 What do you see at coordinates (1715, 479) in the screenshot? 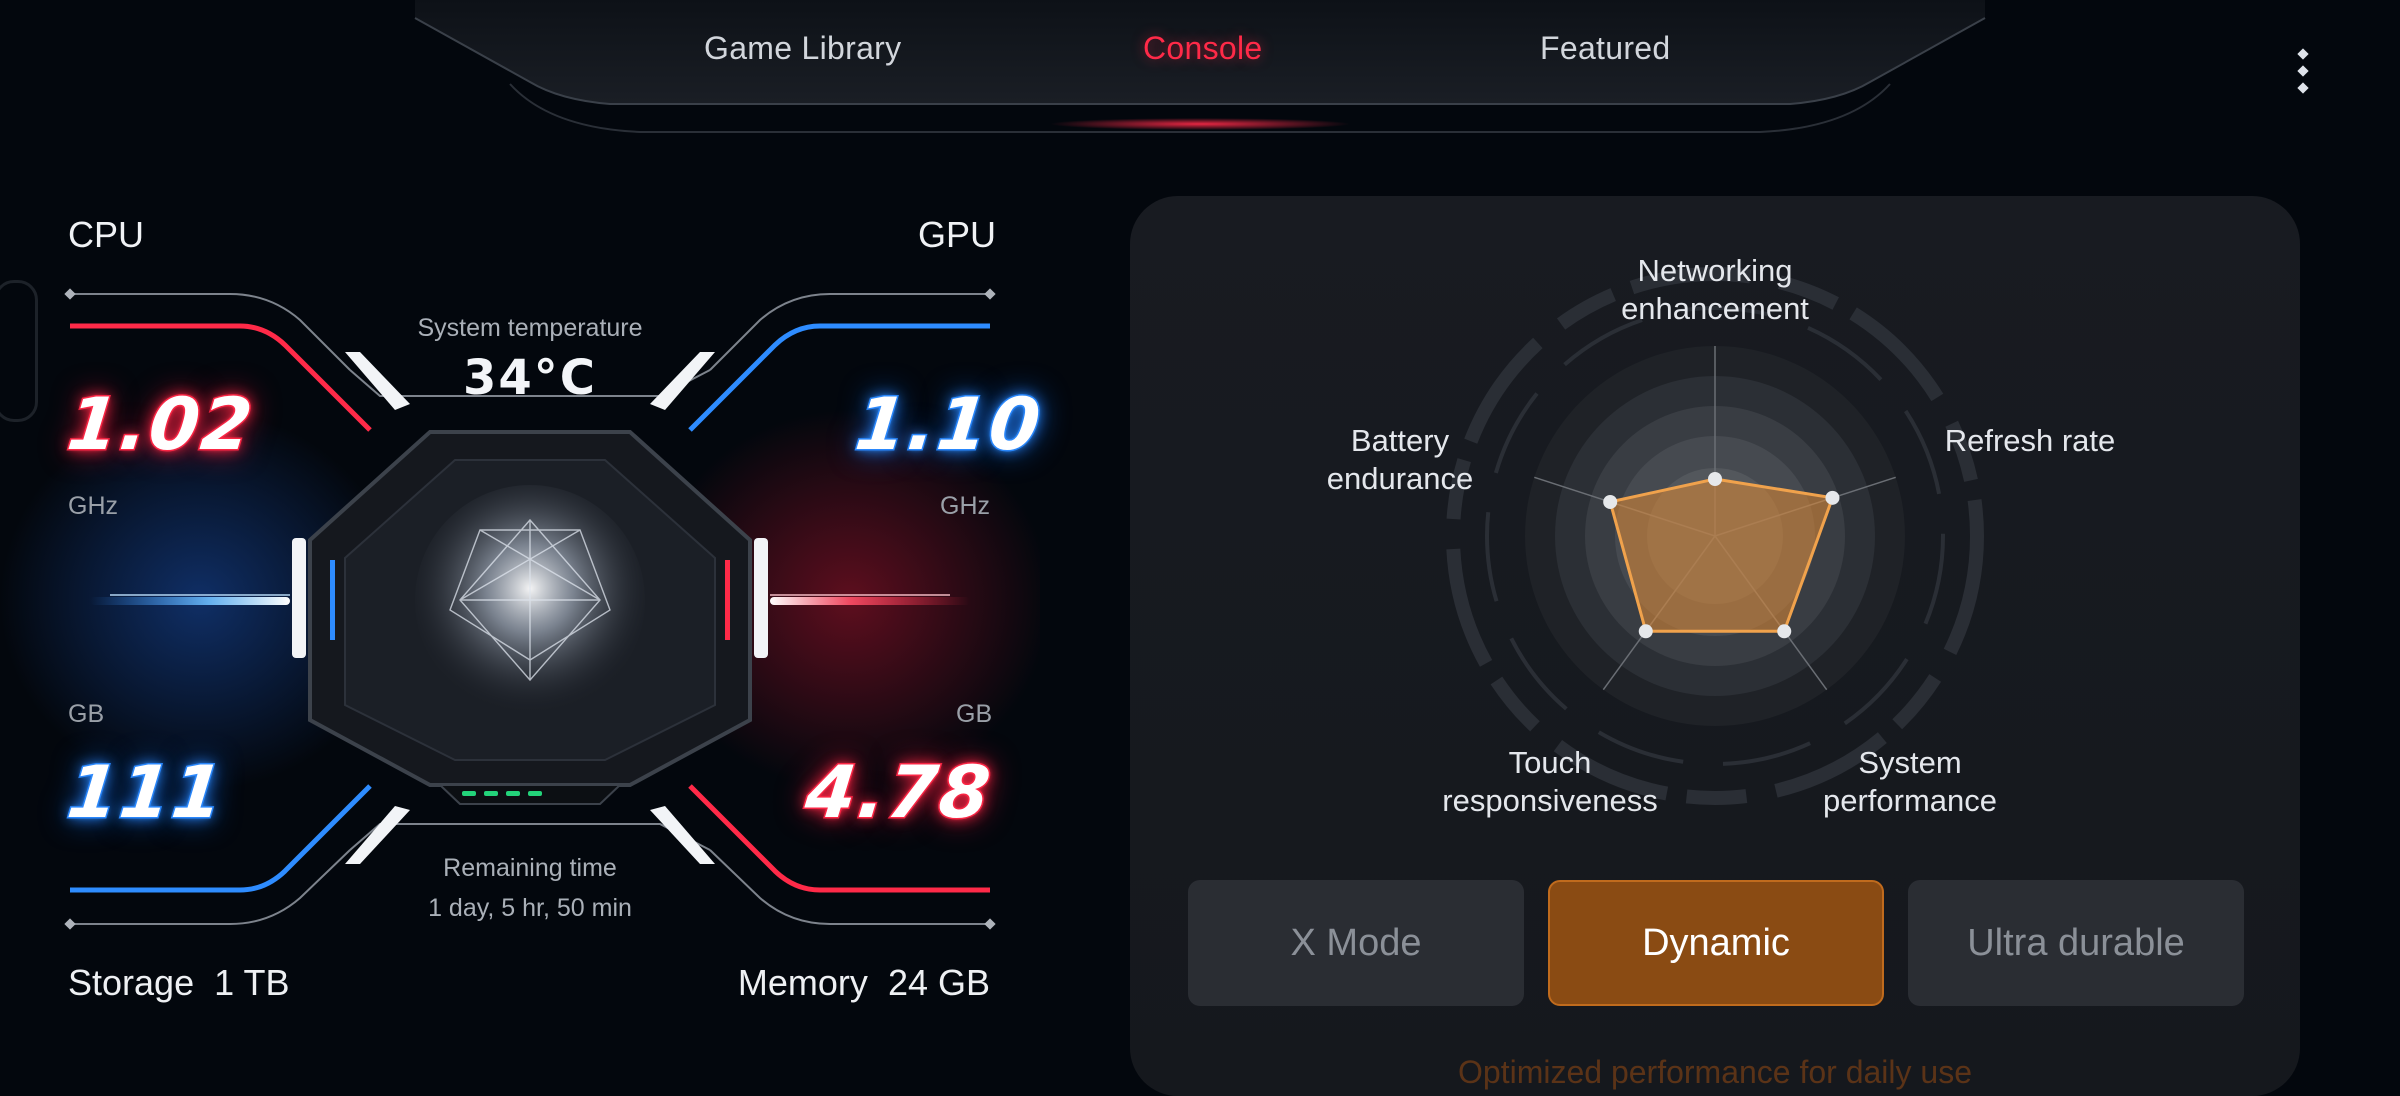
I see `radar-point-networking` at bounding box center [1715, 479].